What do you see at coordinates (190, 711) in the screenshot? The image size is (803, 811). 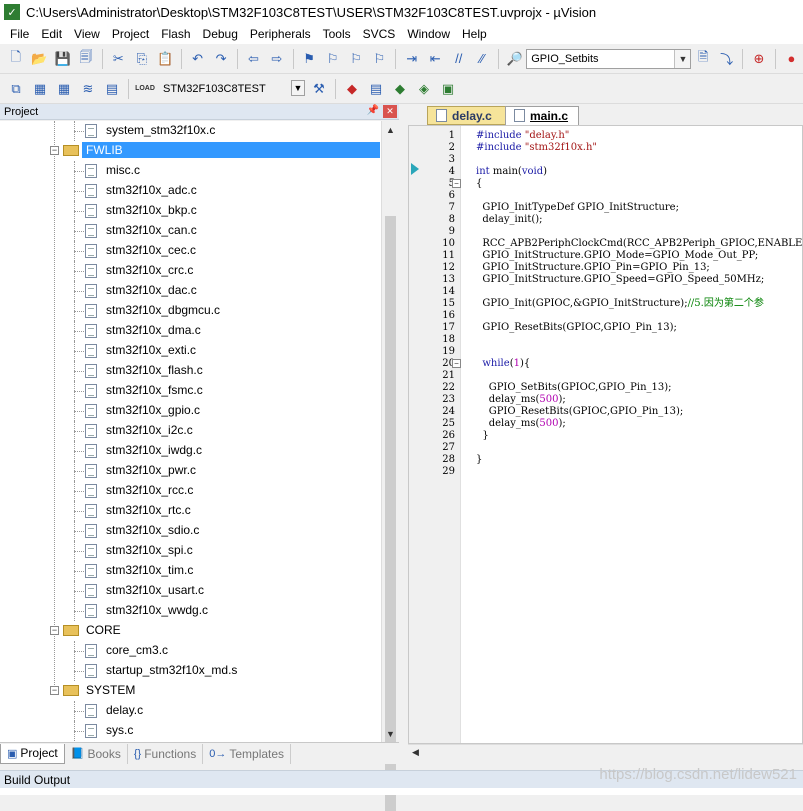 I see `tree-file: delay.c` at bounding box center [190, 711].